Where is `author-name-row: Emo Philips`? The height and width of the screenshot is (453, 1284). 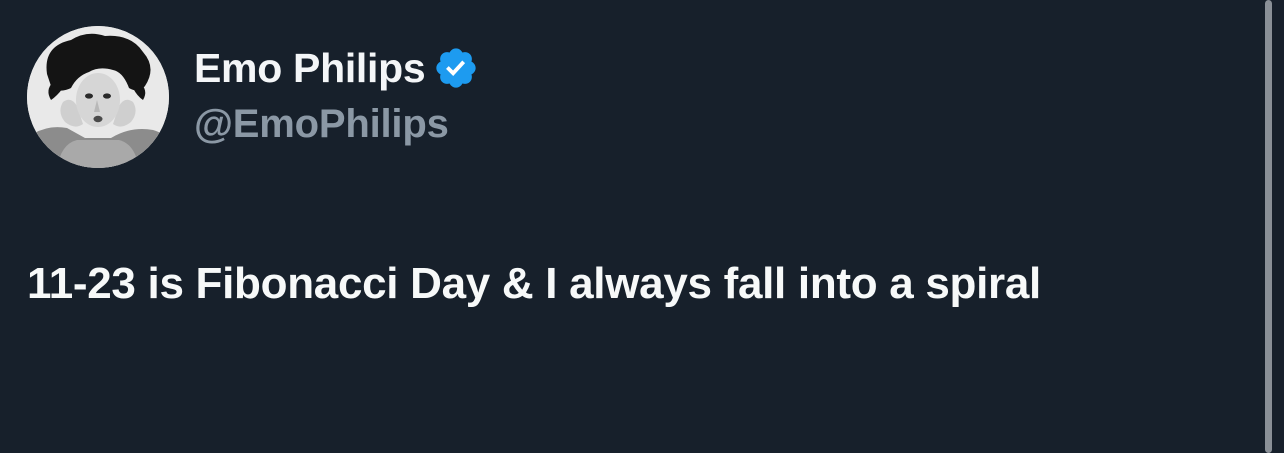
author-name-row: Emo Philips is located at coordinates (336, 68).